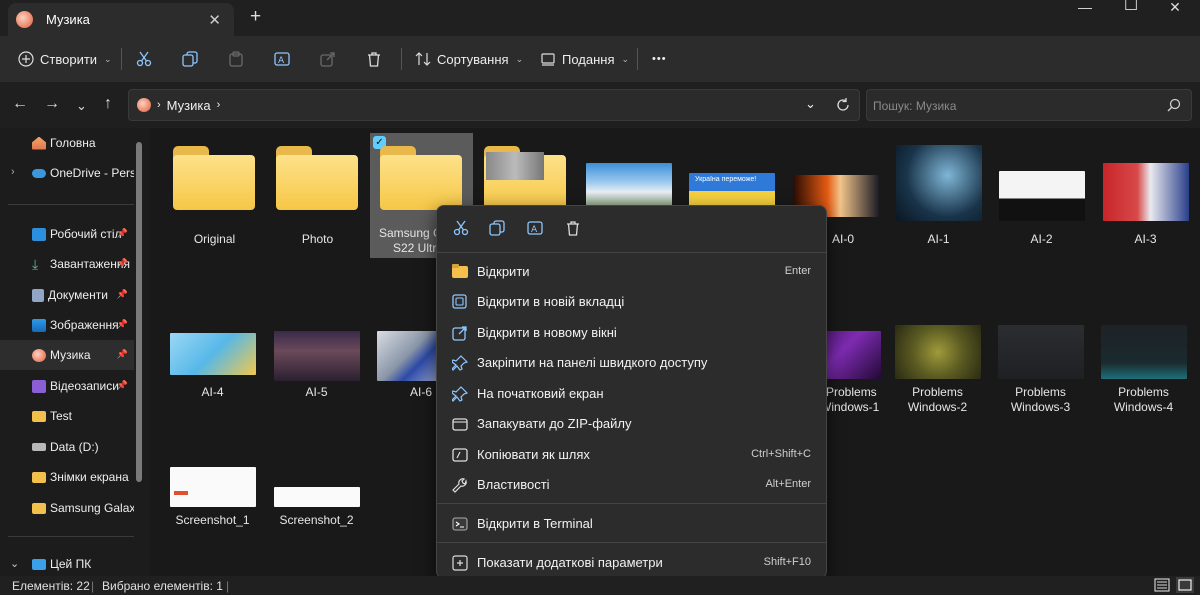 The image size is (1200, 595). Describe the element at coordinates (67, 416) in the screenshot. I see `sidebar-item-test: Test` at that location.